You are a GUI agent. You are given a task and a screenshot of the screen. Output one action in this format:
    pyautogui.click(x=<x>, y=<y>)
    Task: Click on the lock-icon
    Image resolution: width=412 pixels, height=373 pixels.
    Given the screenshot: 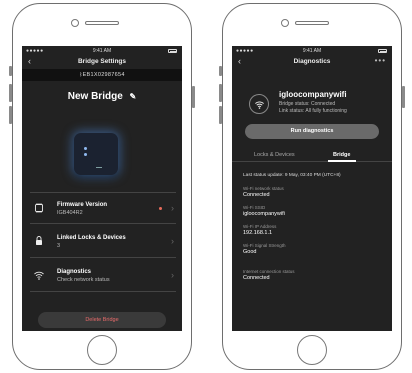 What is the action you would take?
    pyautogui.click(x=39, y=242)
    